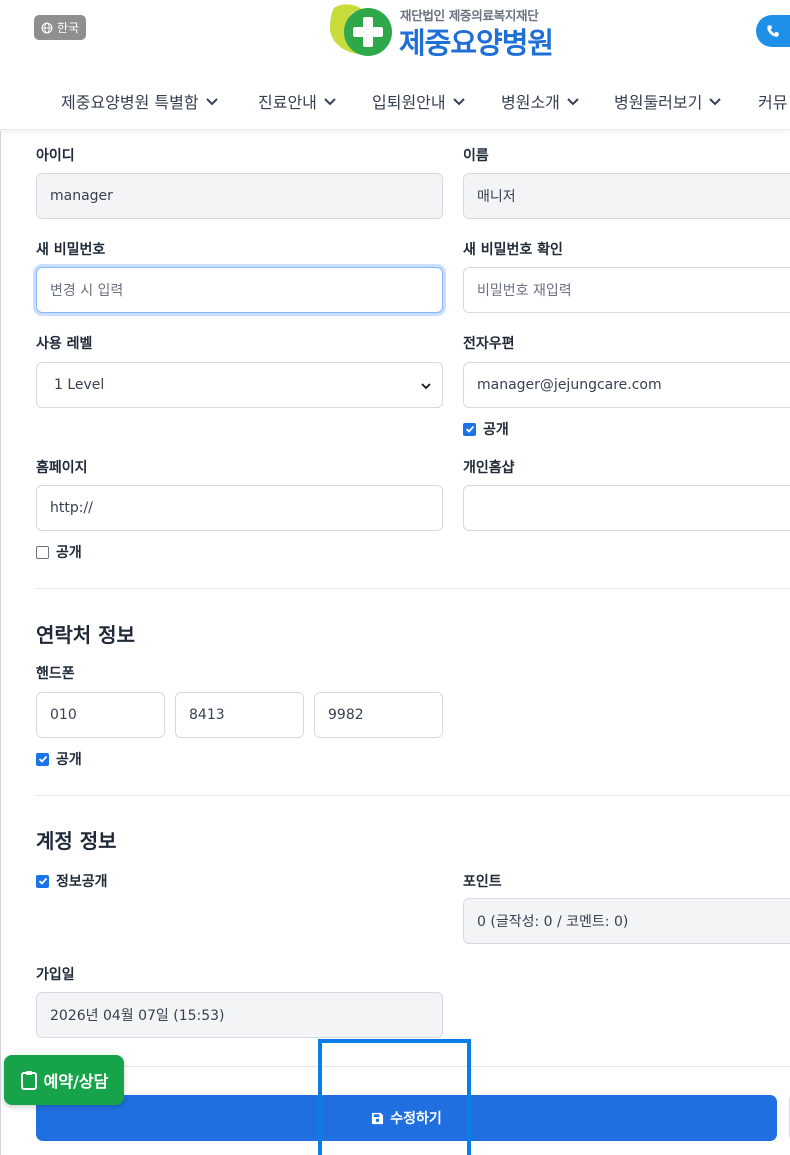 This screenshot has height=1155, width=790. Describe the element at coordinates (55, 156) in the screenshot. I see `userid-label: 아이디` at that location.